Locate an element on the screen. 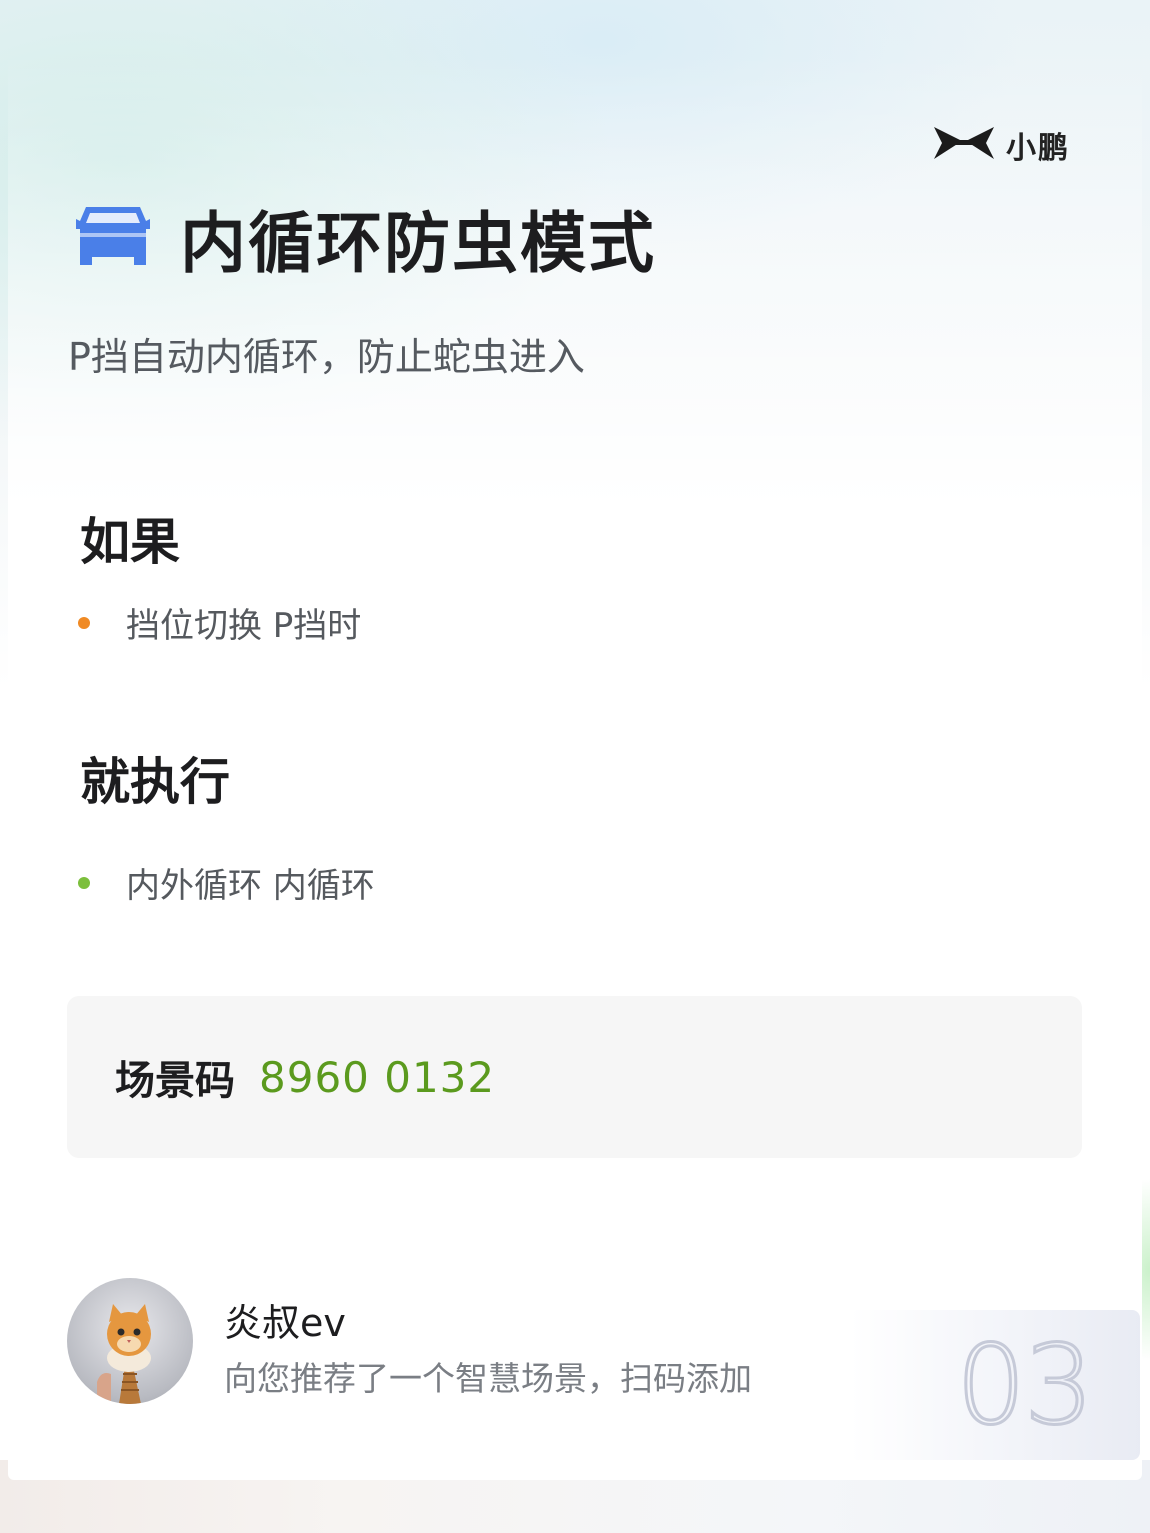  brand-logo: 小鹏 is located at coordinates (1001, 145).